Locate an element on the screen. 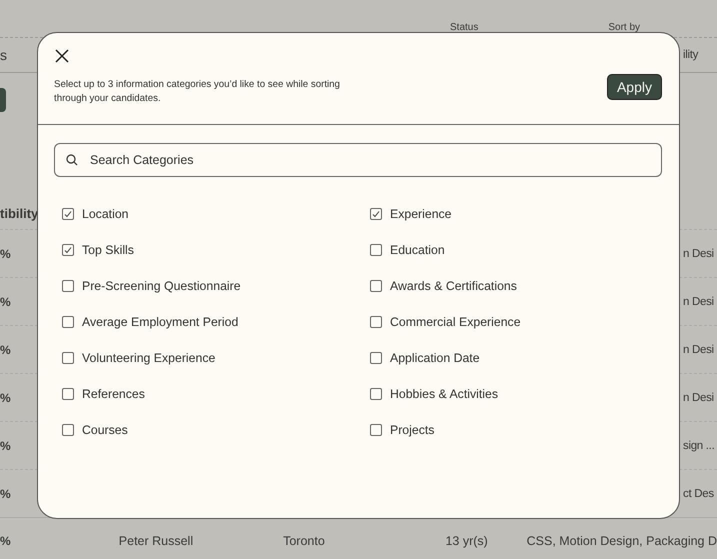 The height and width of the screenshot is (559, 717). table-cell-text: Peter Russell is located at coordinates (156, 541).